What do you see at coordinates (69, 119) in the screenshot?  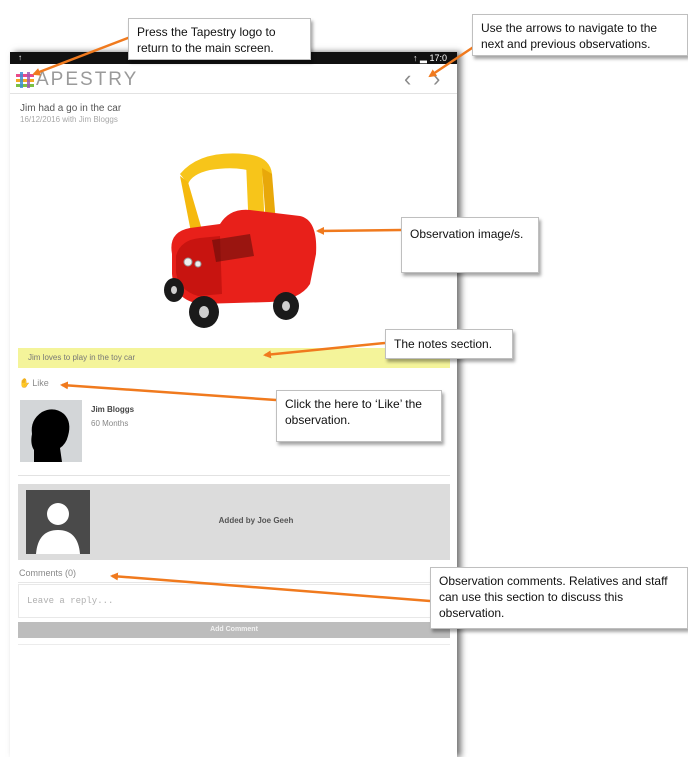 I see `observation-meta: 16/12/2016 with Jim Bloggs` at bounding box center [69, 119].